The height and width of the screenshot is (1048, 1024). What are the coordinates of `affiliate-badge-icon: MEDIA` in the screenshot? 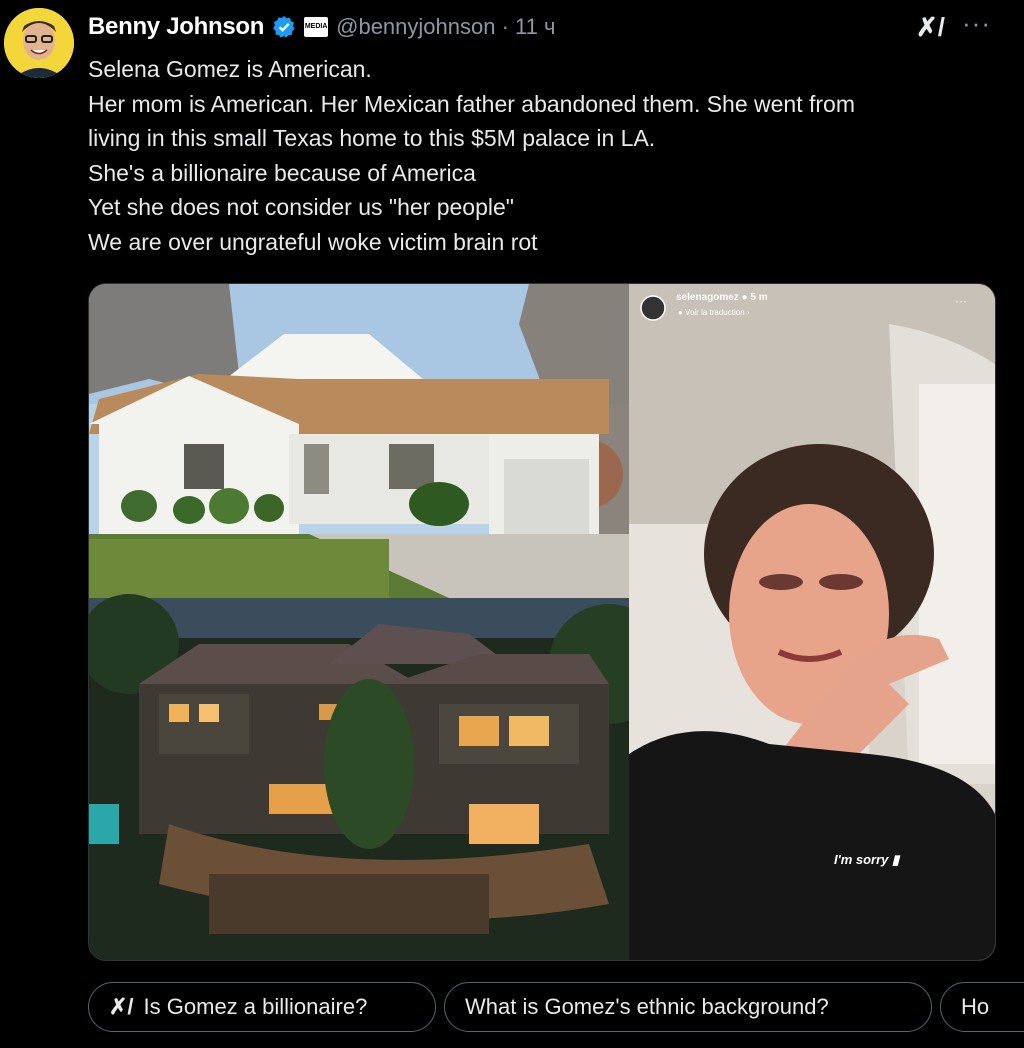 It's located at (316, 27).